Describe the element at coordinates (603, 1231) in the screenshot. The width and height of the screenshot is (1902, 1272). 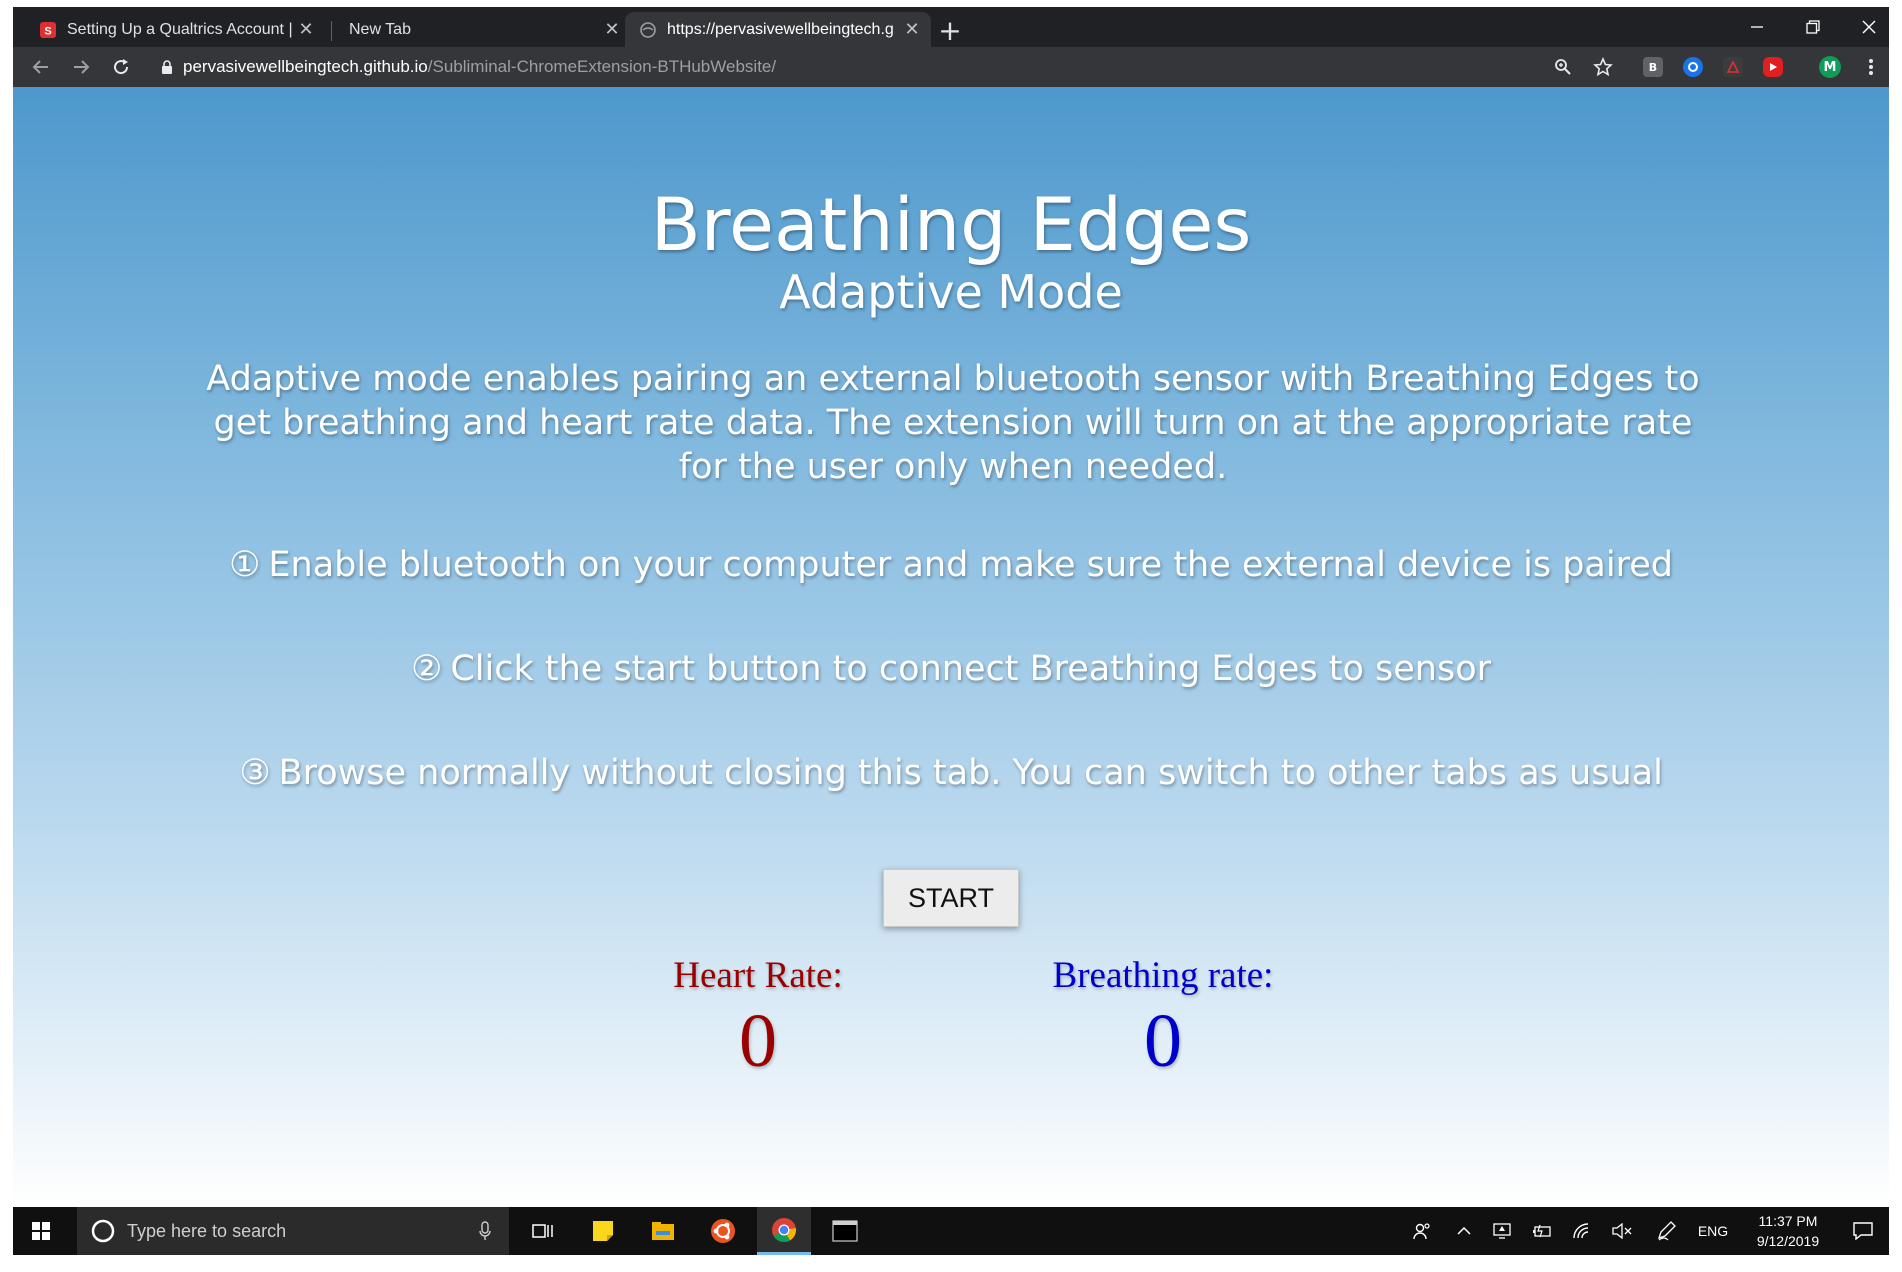
I see `sticky-notes-icon` at that location.